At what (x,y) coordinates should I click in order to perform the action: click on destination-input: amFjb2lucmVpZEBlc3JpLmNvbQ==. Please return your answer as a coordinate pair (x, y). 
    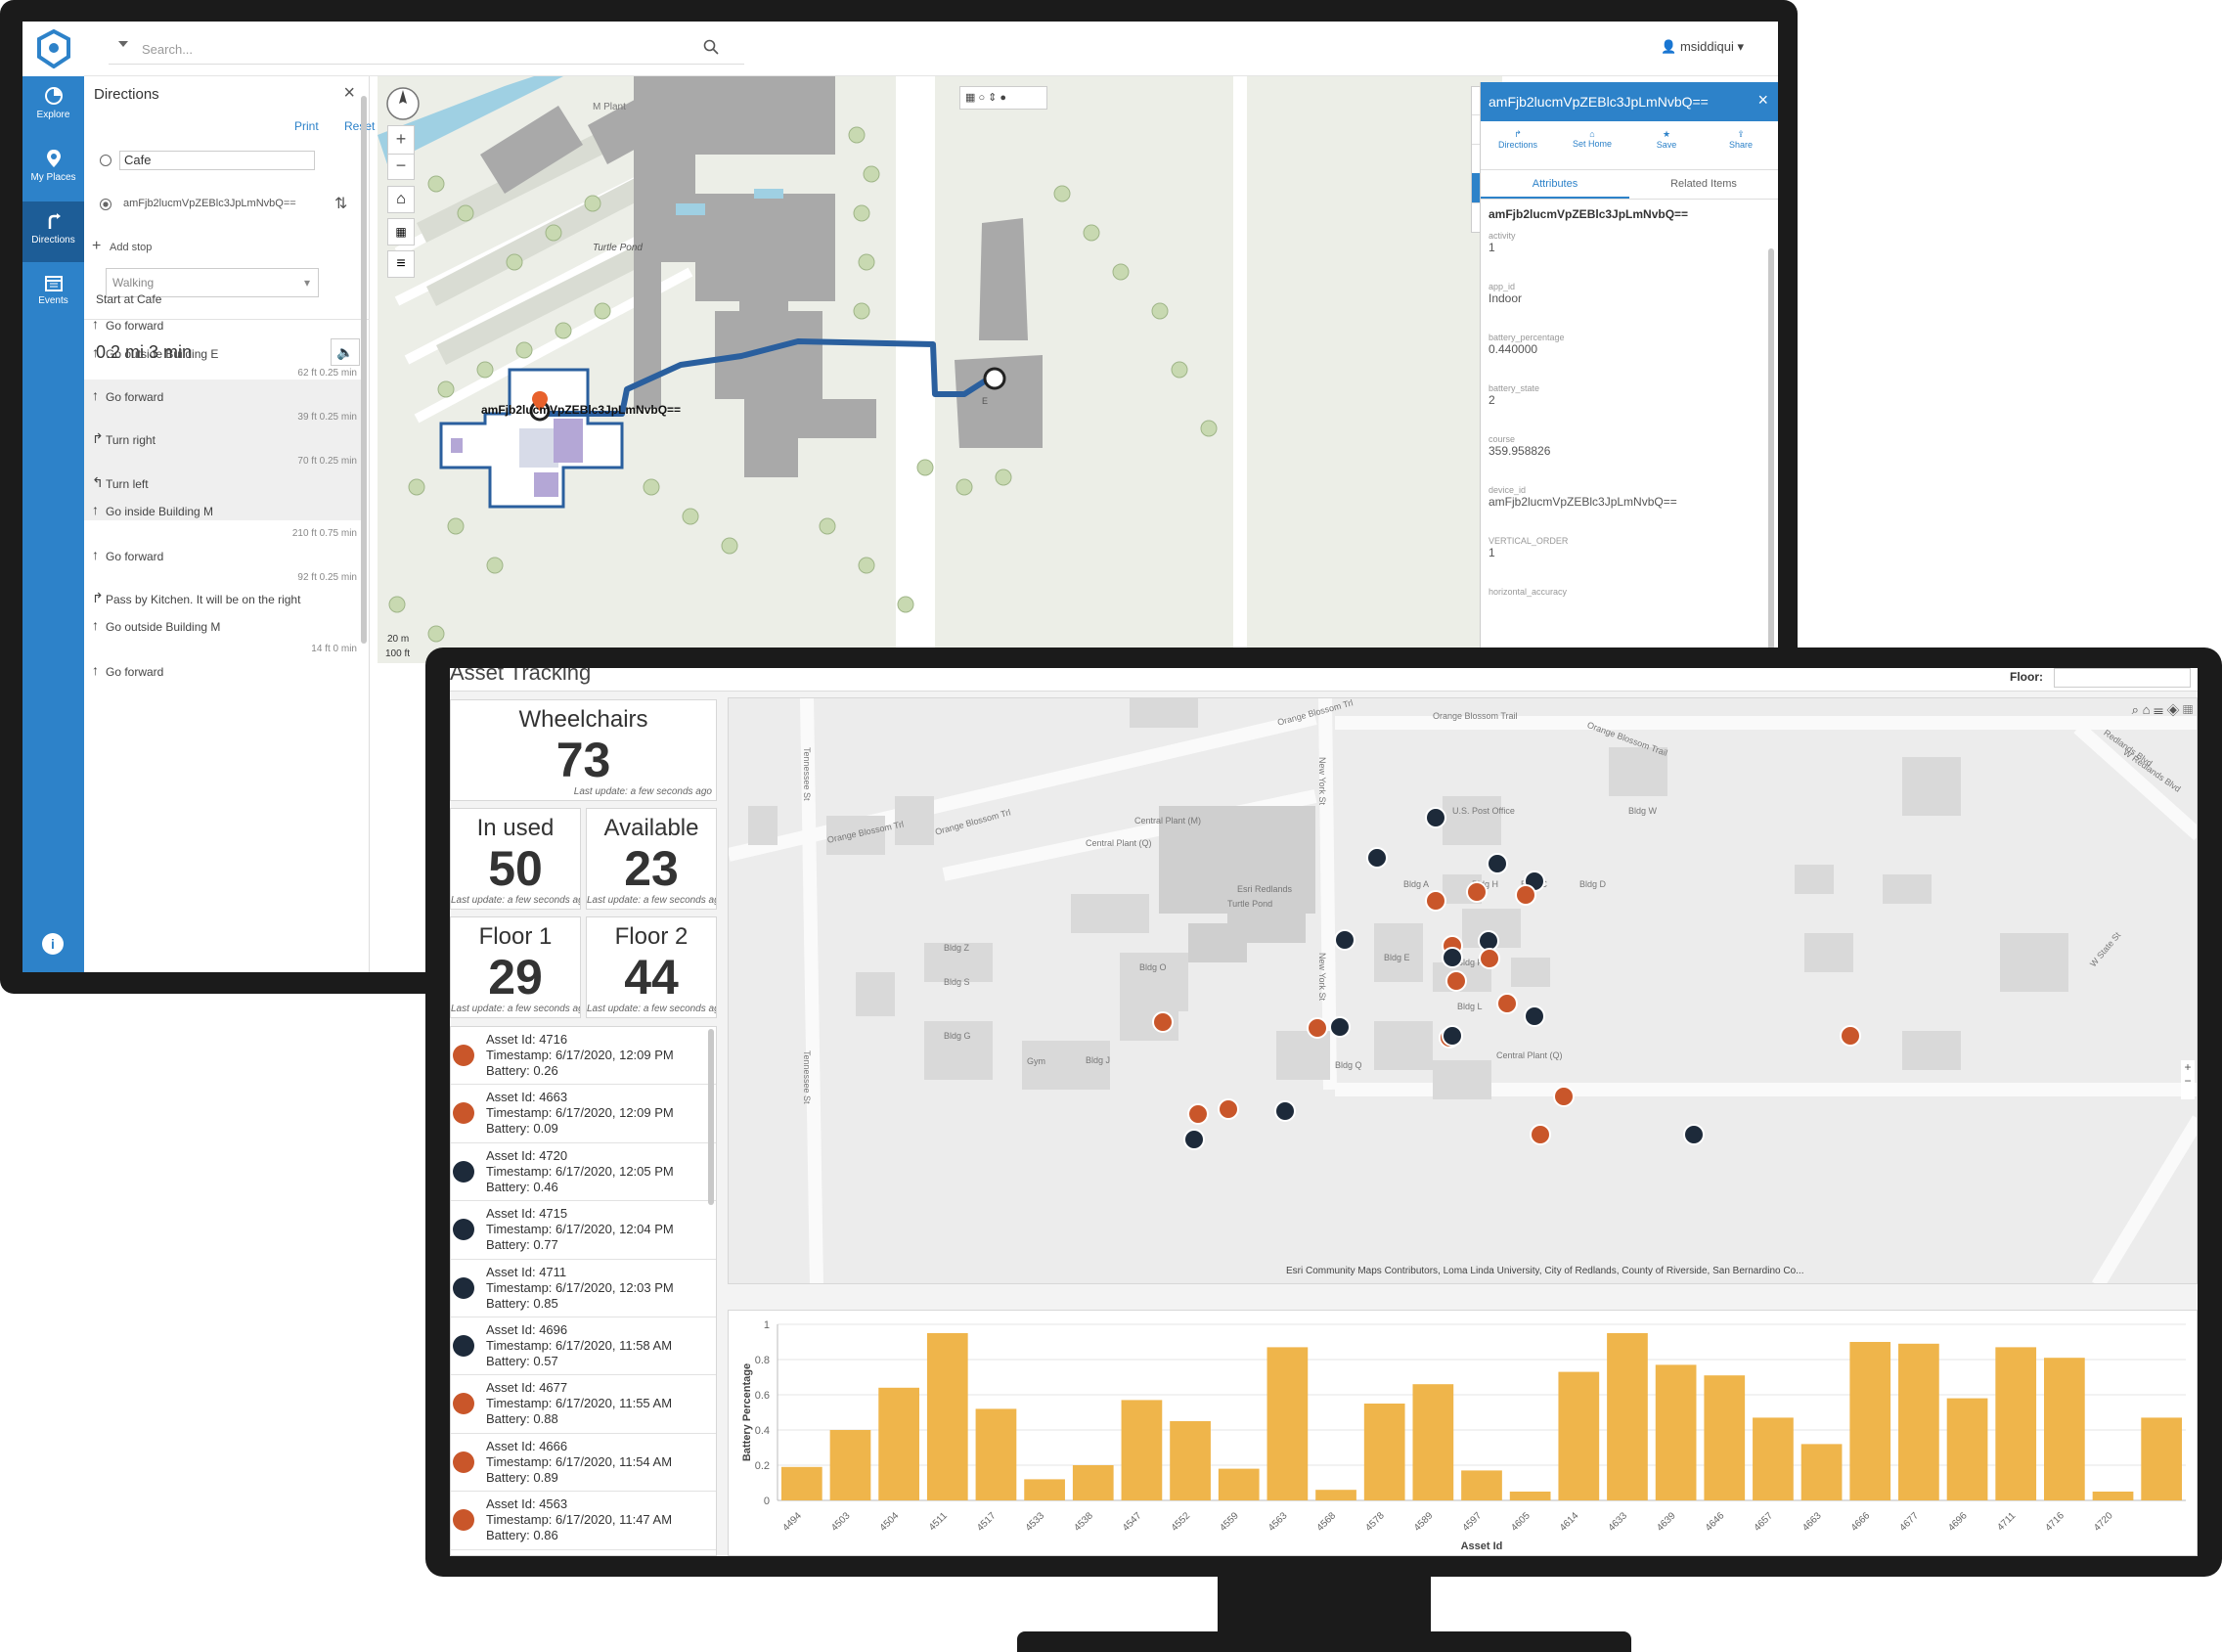
    Looking at the image, I should click on (221, 203).